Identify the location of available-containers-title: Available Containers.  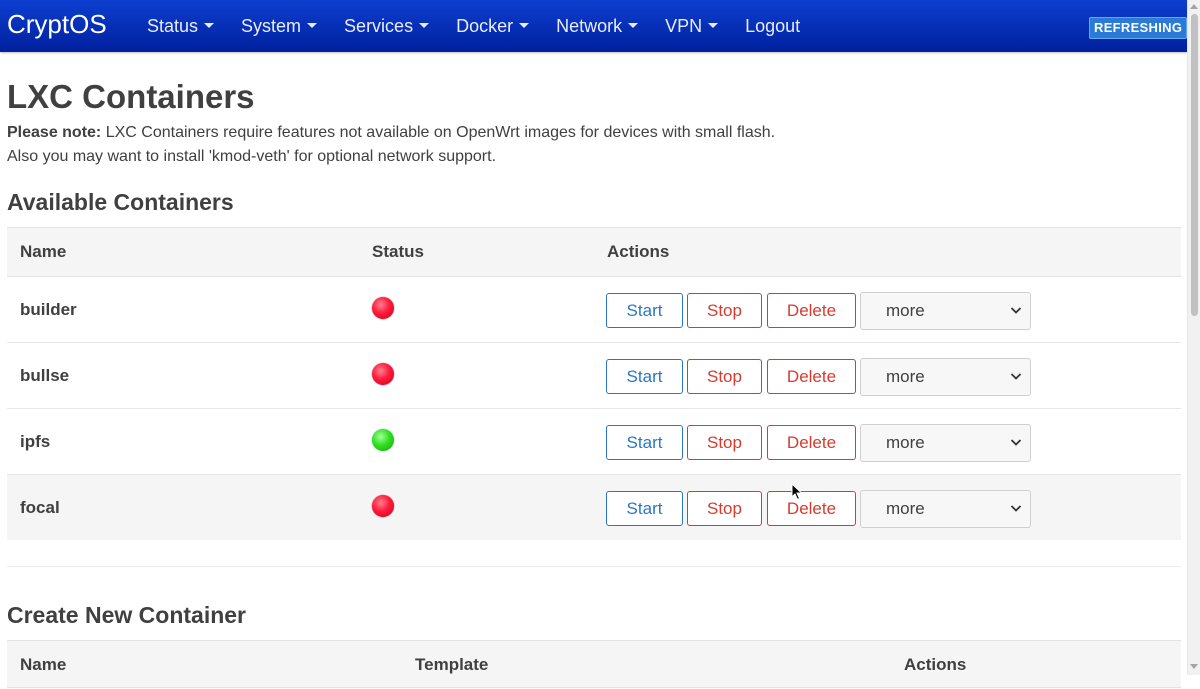
(120, 202).